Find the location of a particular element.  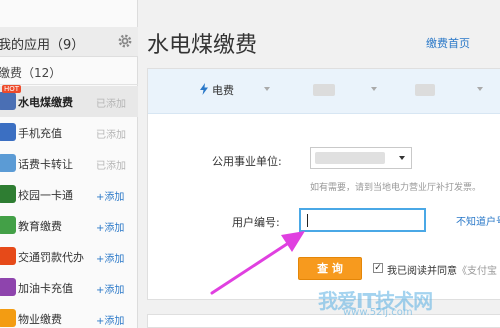

tab-label: 电费 is located at coordinates (223, 90).